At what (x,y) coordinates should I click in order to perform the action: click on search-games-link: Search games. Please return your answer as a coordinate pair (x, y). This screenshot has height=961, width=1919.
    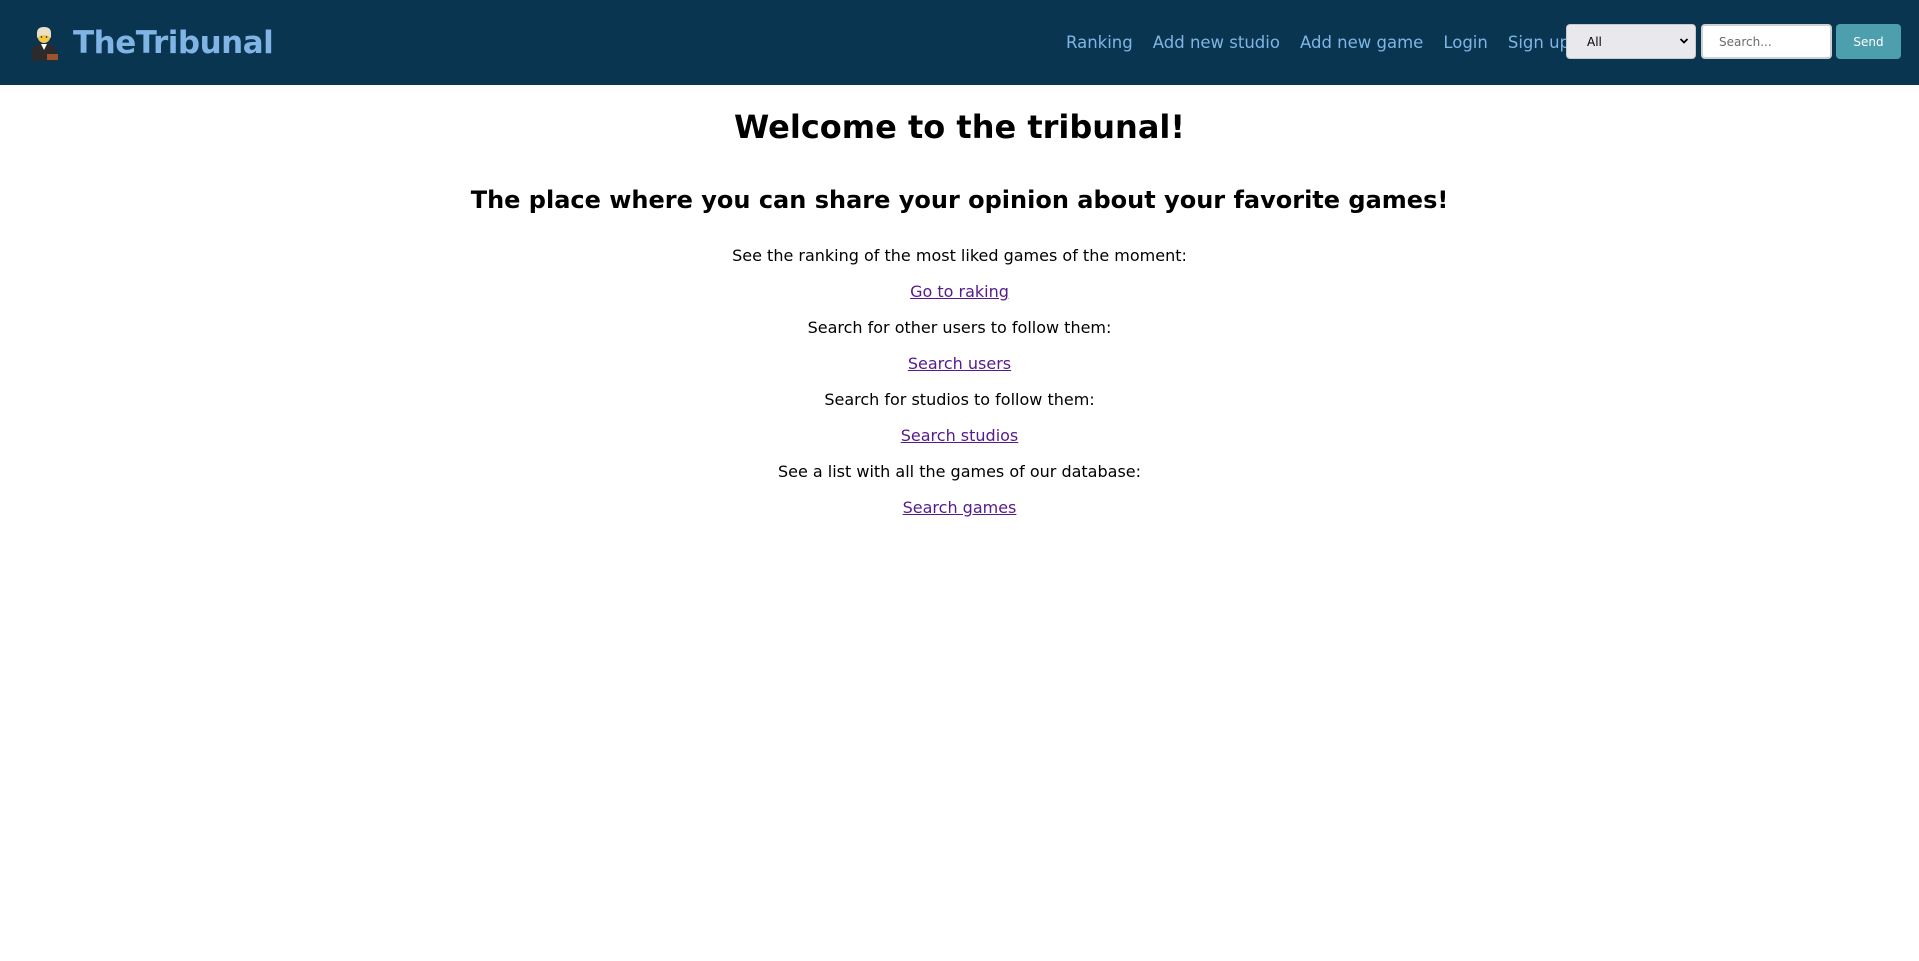
    Looking at the image, I should click on (960, 508).